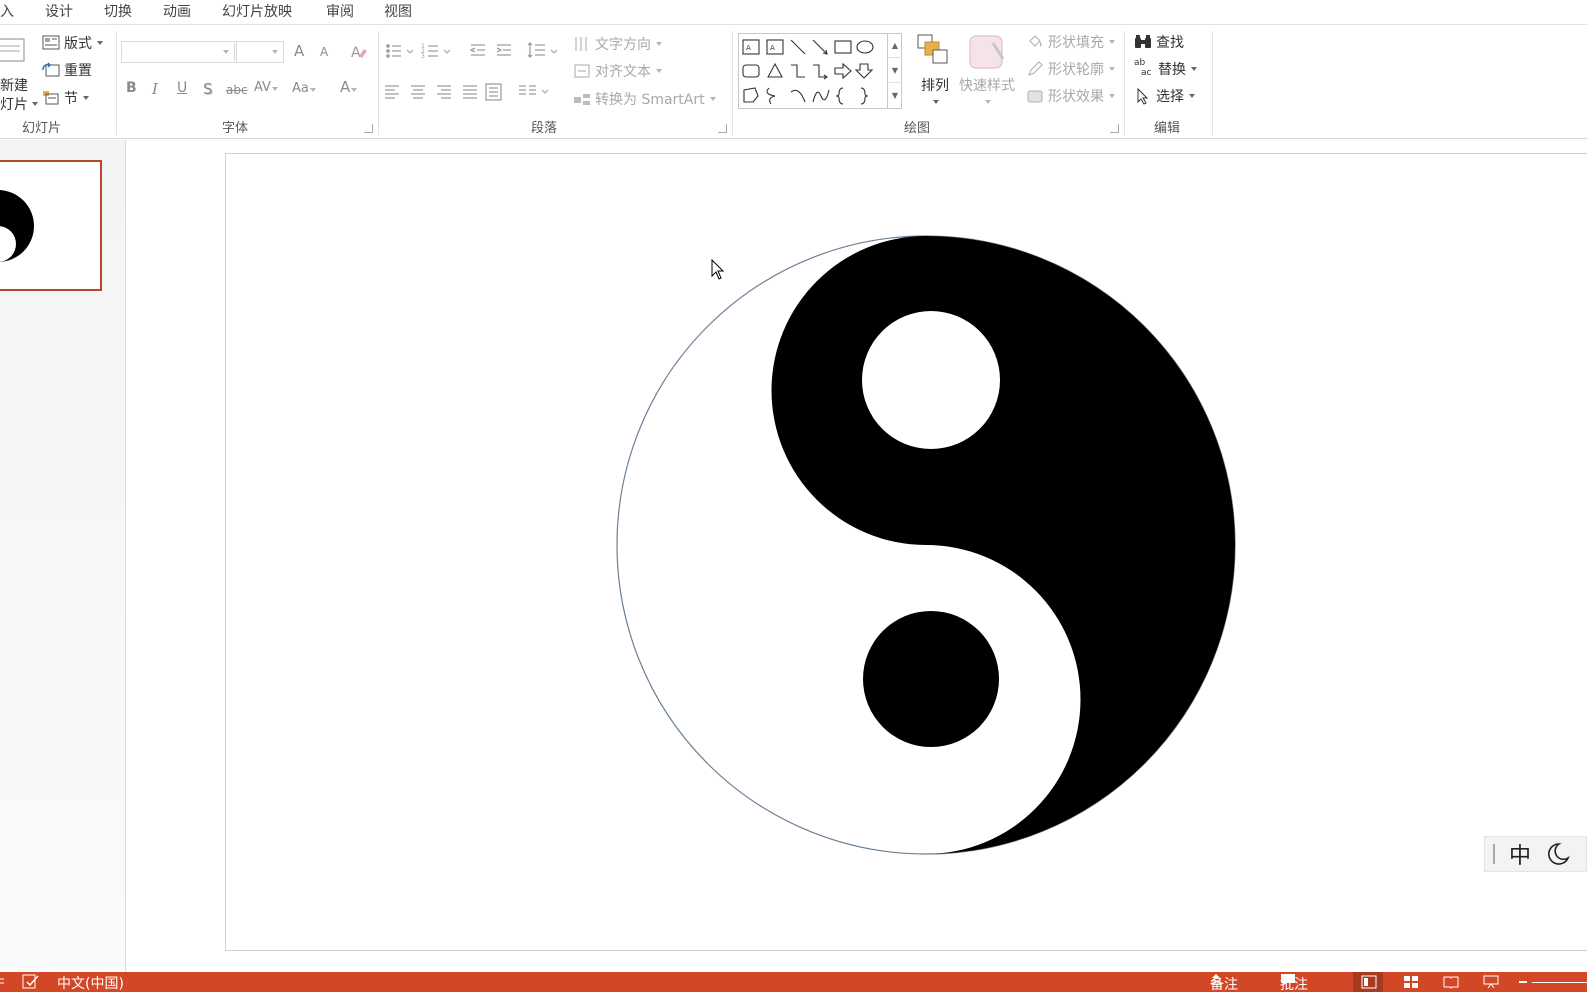  I want to click on find-label: 查找, so click(1170, 43).